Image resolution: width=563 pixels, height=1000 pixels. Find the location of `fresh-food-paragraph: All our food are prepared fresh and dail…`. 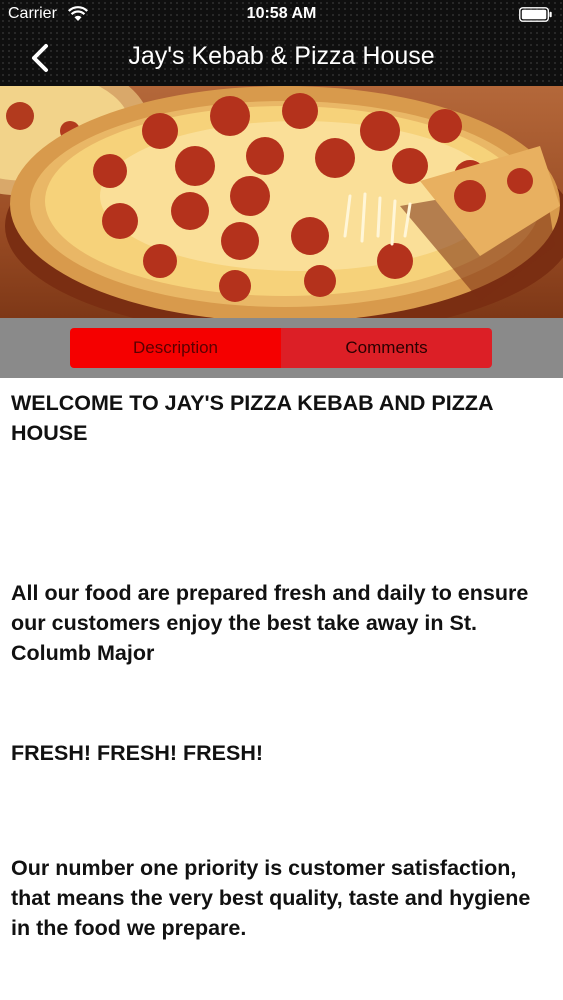

fresh-food-paragraph: All our food are prepared fresh and dail… is located at coordinates (270, 623).